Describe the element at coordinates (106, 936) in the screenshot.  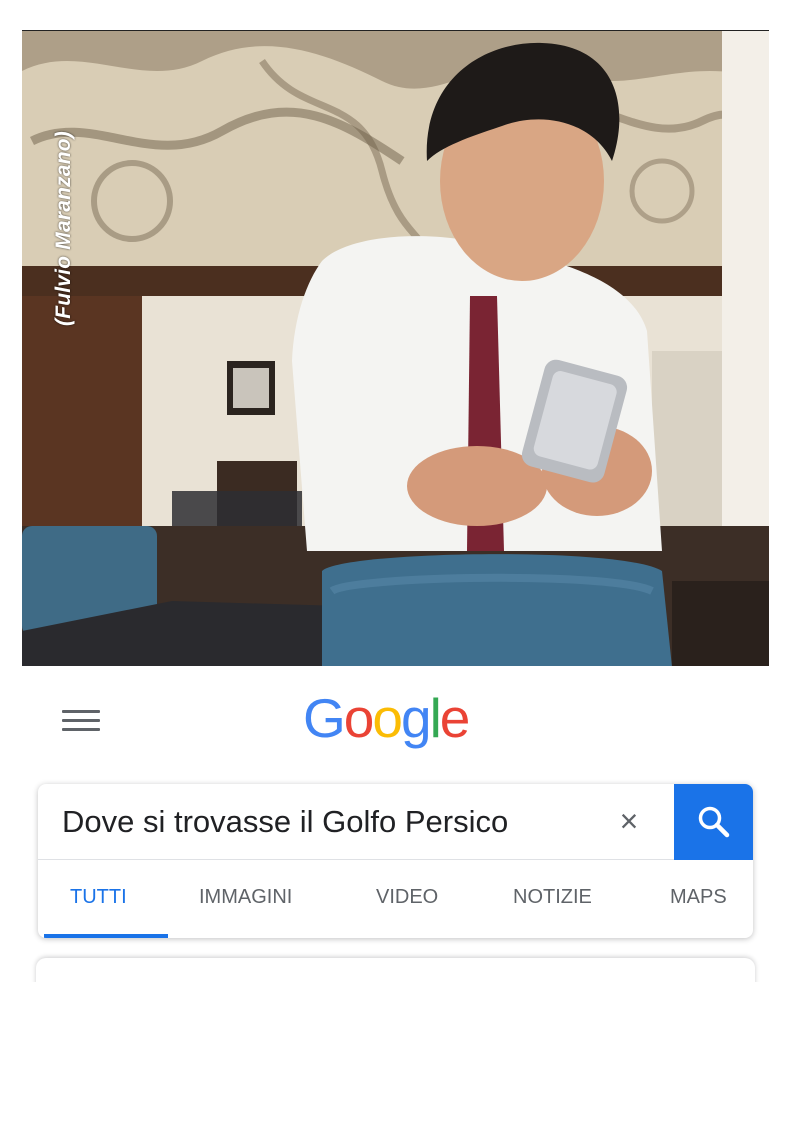
I see `active-tab-indicator` at that location.